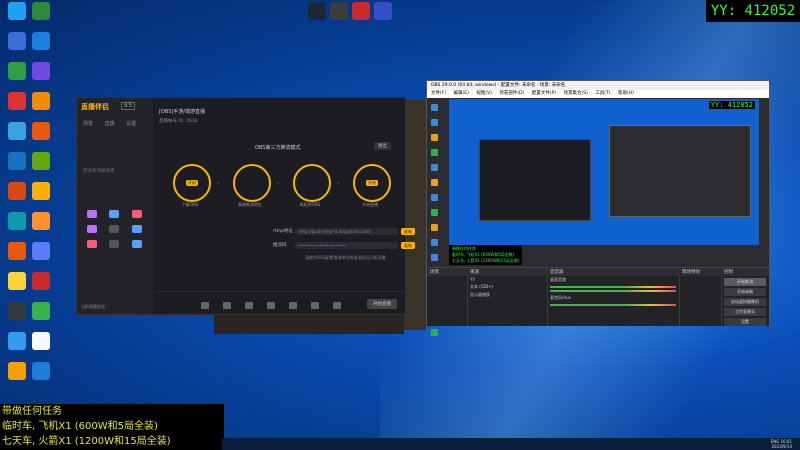  Describe the element at coordinates (745, 312) in the screenshot. I see `studio-mode-button: 工作室模式` at that location.